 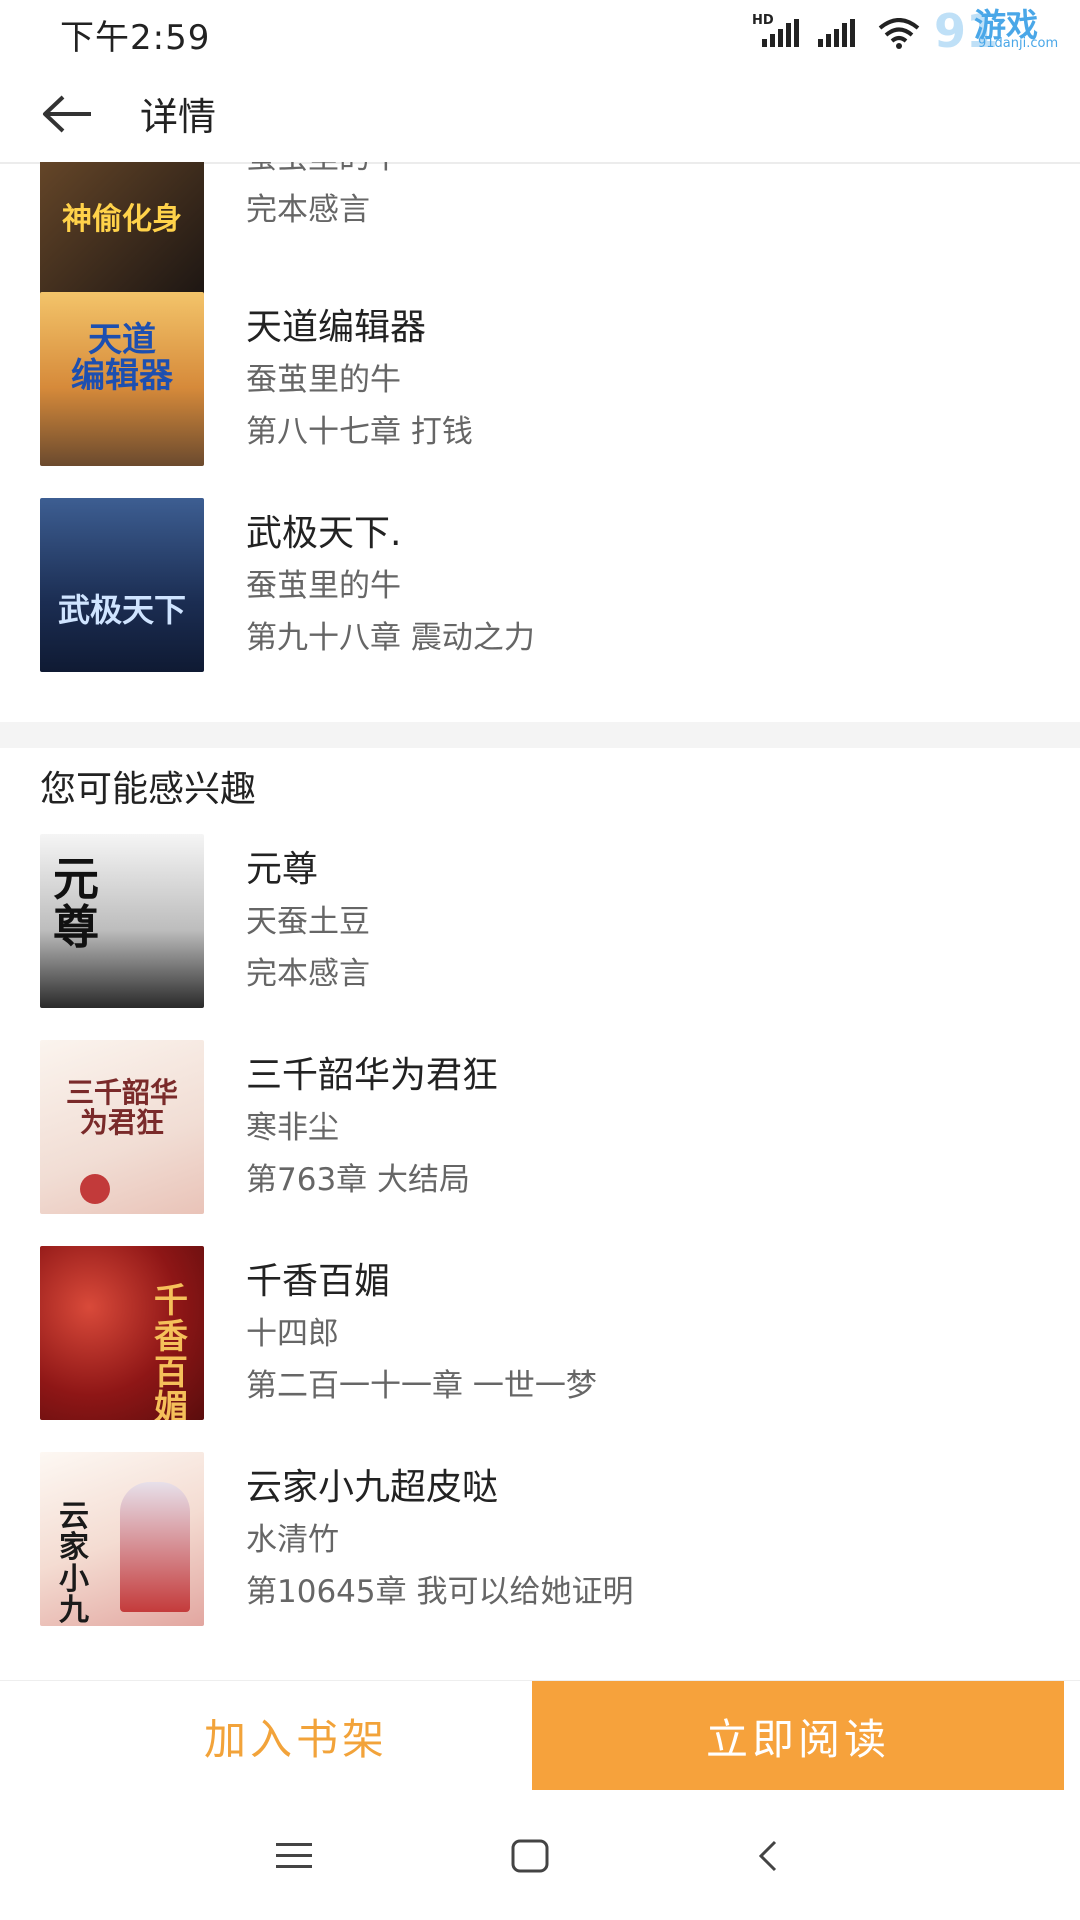 I want to click on back-nav-button, so click(x=768, y=1856).